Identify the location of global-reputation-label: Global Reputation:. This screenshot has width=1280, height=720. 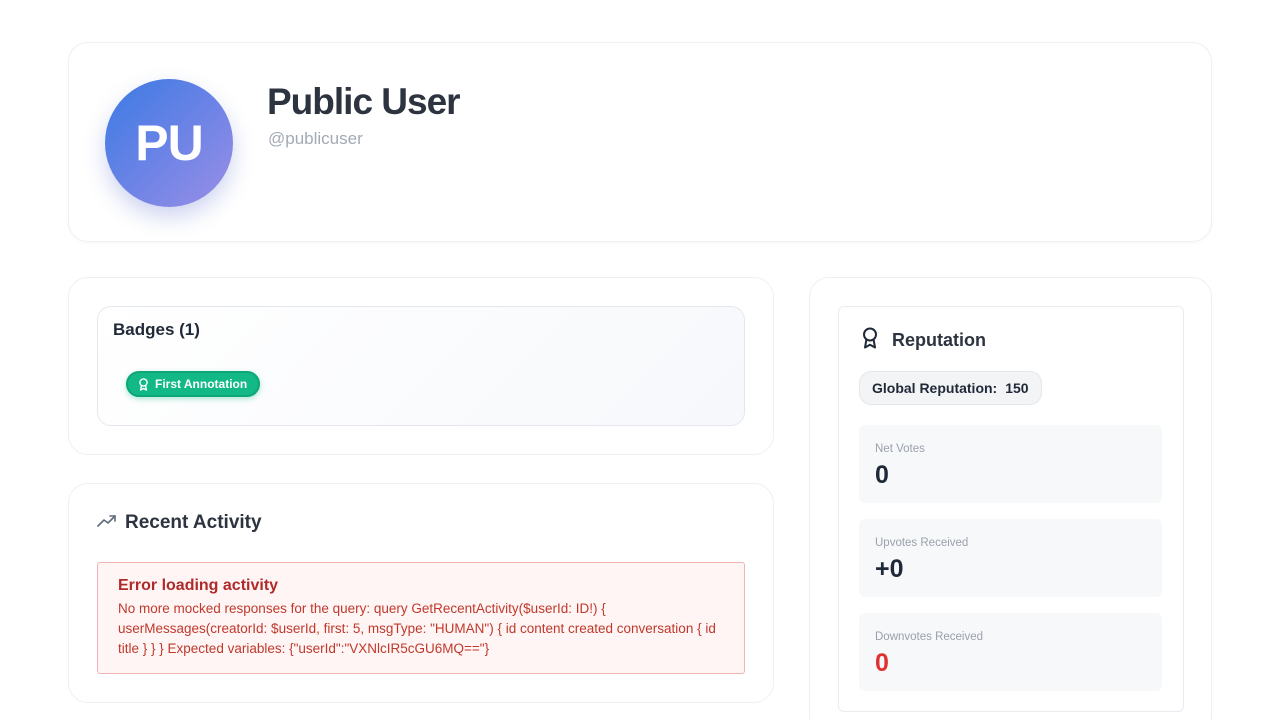
(935, 388).